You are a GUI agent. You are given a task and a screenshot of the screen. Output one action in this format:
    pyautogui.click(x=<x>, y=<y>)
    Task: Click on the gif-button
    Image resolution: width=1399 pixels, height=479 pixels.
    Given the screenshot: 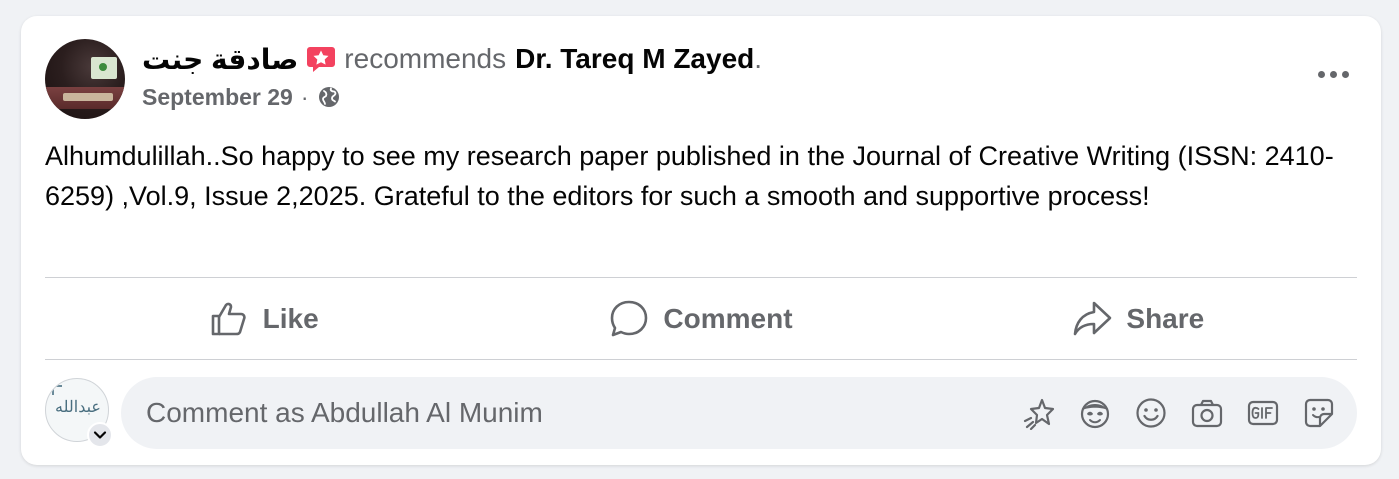 What is the action you would take?
    pyautogui.click(x=1263, y=413)
    